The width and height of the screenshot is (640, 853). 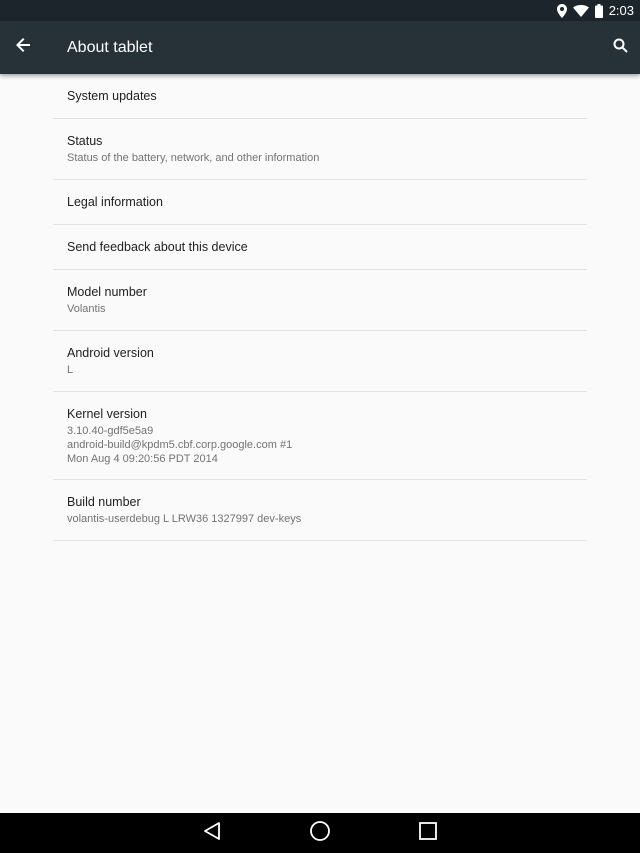 What do you see at coordinates (561, 10) in the screenshot?
I see `location-icon` at bounding box center [561, 10].